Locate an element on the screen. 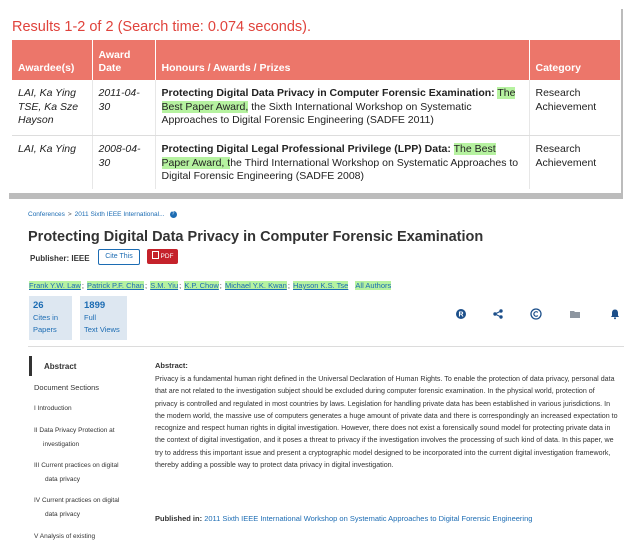 This screenshot has height=544, width=640. column-header-category: Category is located at coordinates (574, 60).